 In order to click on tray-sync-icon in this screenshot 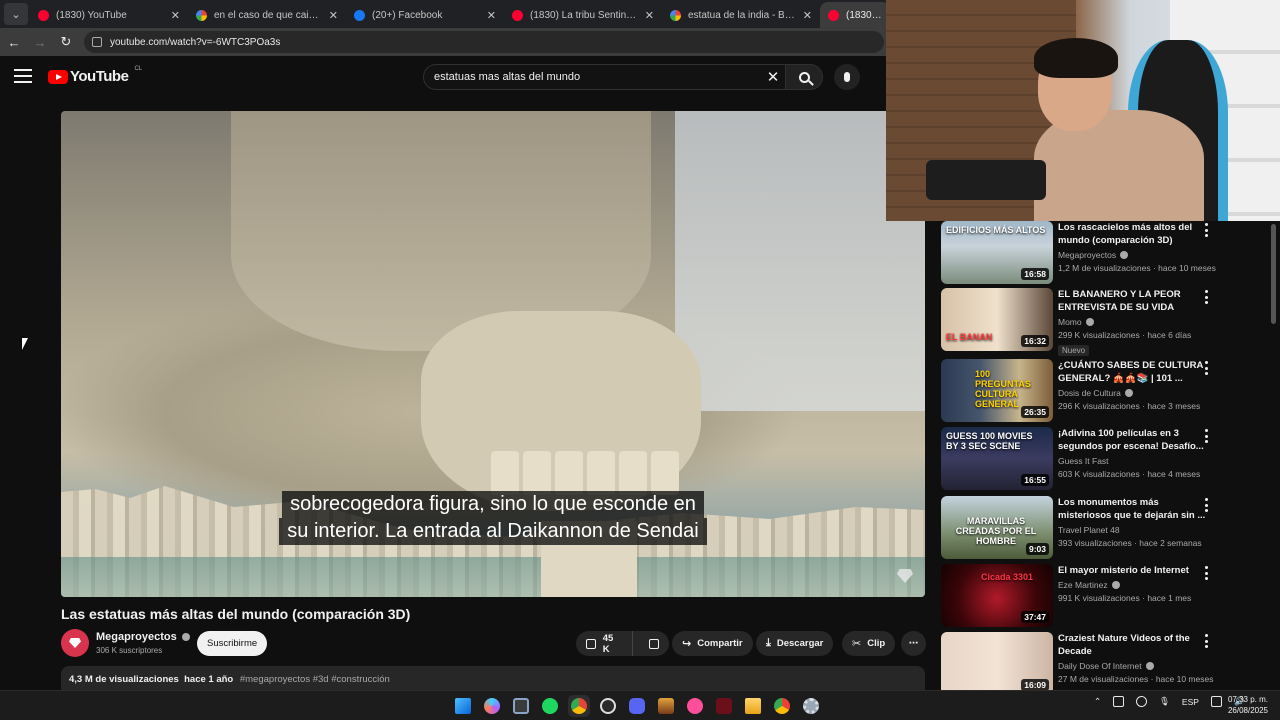, I will do `click(1142, 701)`.